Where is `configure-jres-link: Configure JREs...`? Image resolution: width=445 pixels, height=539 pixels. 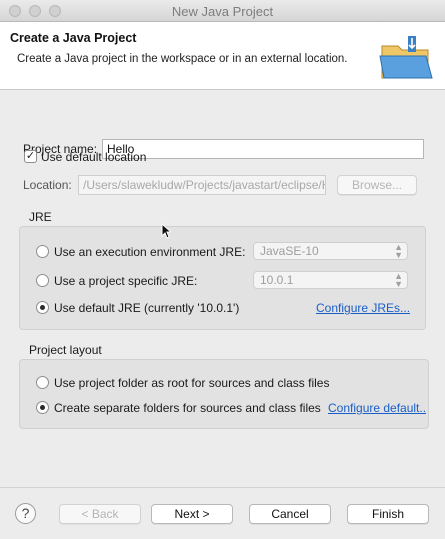 configure-jres-link: Configure JREs... is located at coordinates (363, 308).